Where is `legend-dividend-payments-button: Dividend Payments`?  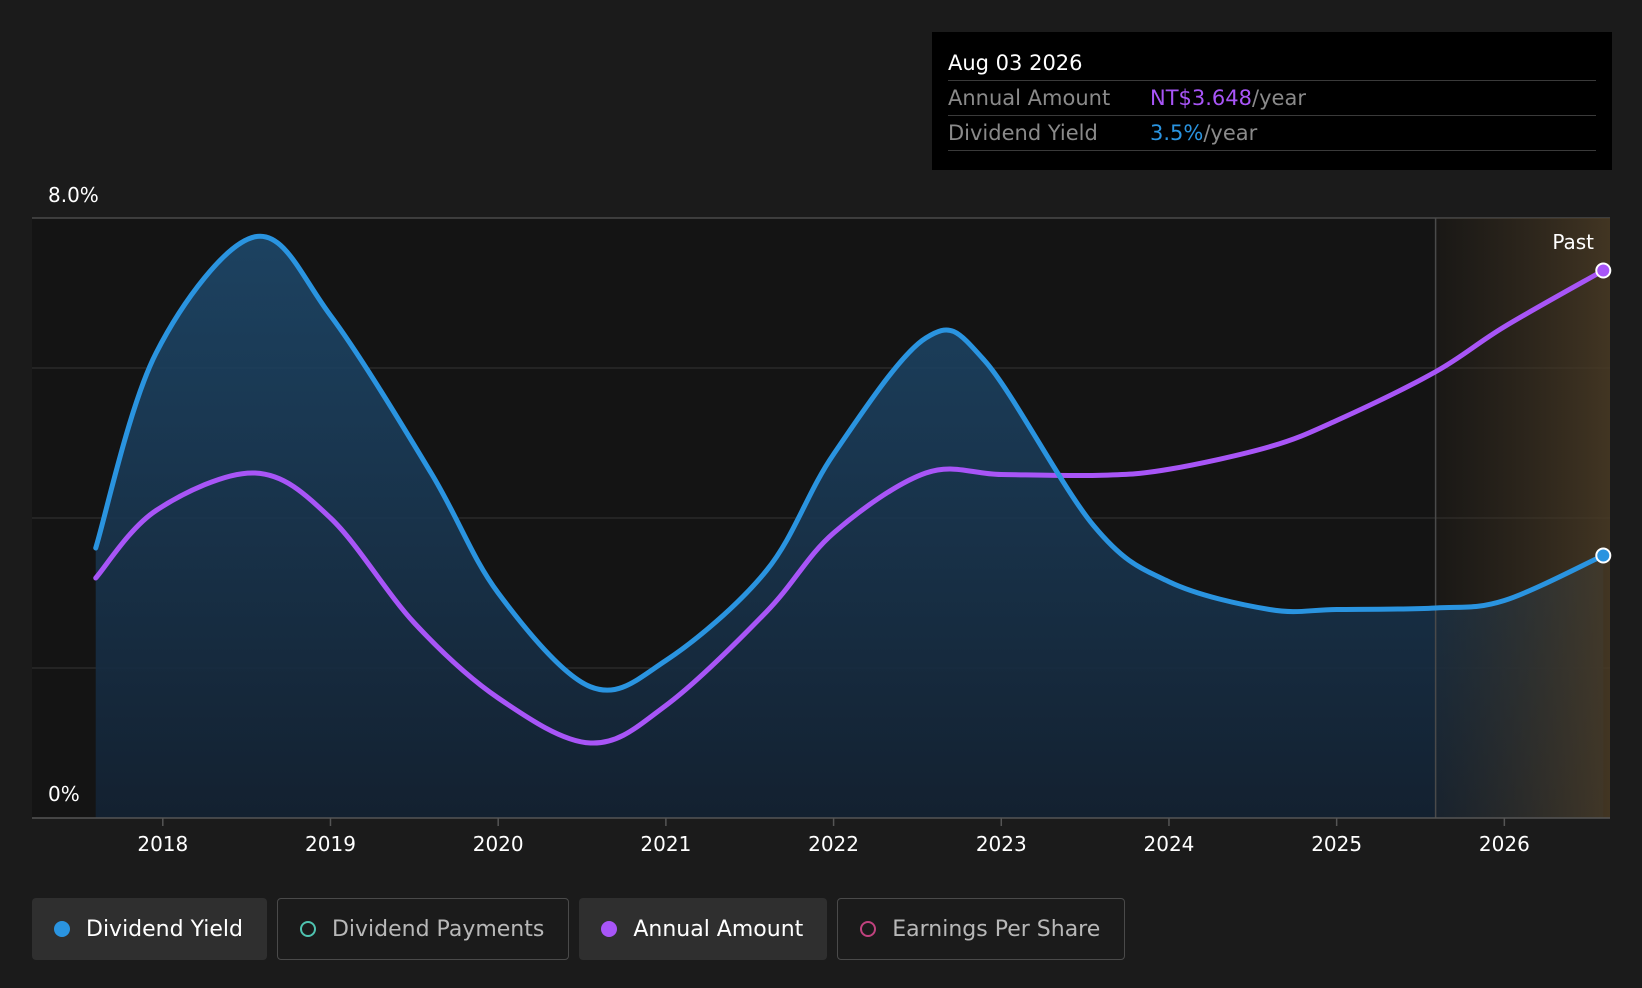
legend-dividend-payments-button: Dividend Payments is located at coordinates (423, 929).